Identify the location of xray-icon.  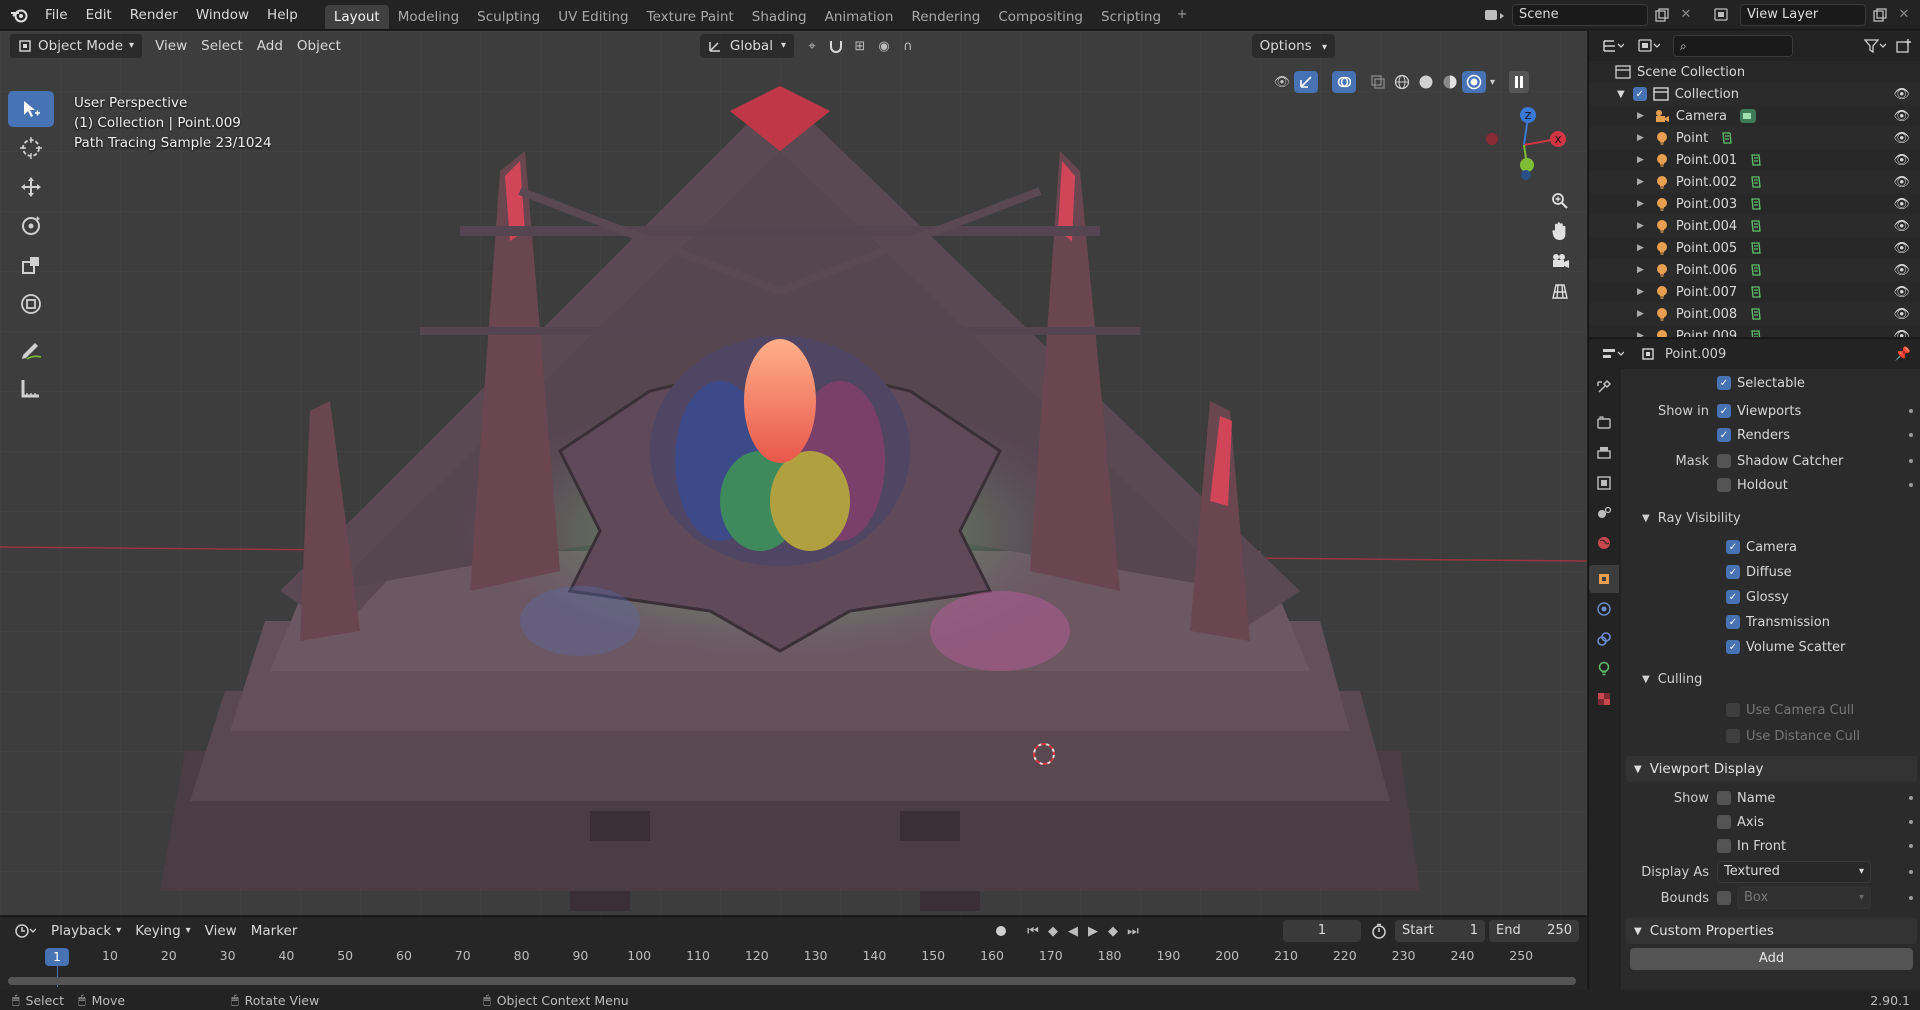
(1378, 82).